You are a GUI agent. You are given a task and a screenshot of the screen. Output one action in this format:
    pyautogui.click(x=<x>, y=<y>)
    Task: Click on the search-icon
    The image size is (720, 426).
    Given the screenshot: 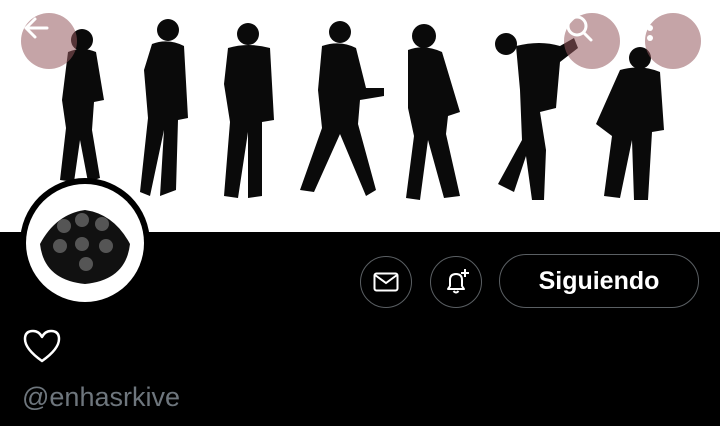 What is the action you would take?
    pyautogui.click(x=579, y=28)
    